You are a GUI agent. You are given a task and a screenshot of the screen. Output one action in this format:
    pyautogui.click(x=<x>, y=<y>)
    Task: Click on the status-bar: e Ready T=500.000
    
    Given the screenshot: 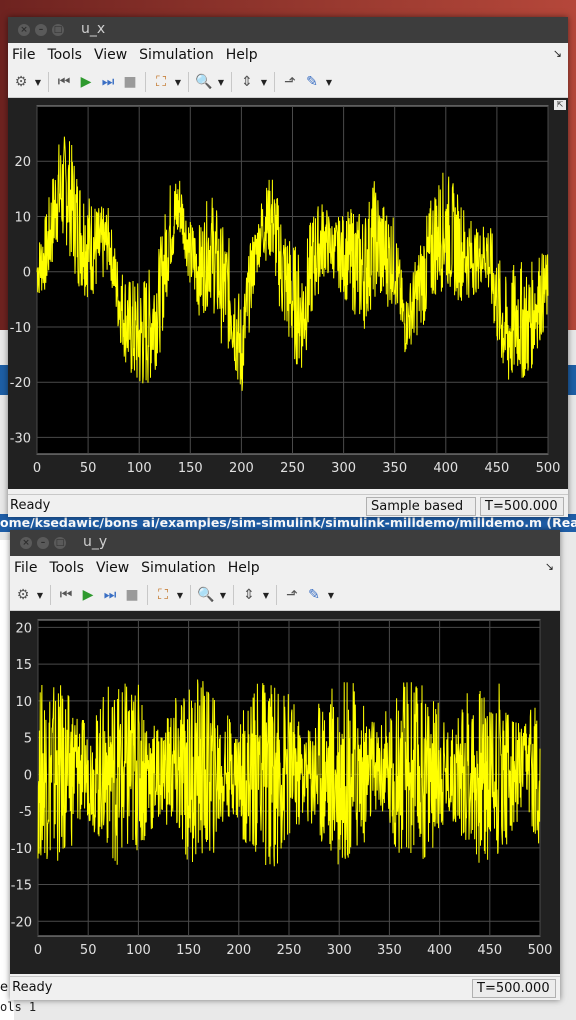 What is the action you would take?
    pyautogui.click(x=280, y=987)
    